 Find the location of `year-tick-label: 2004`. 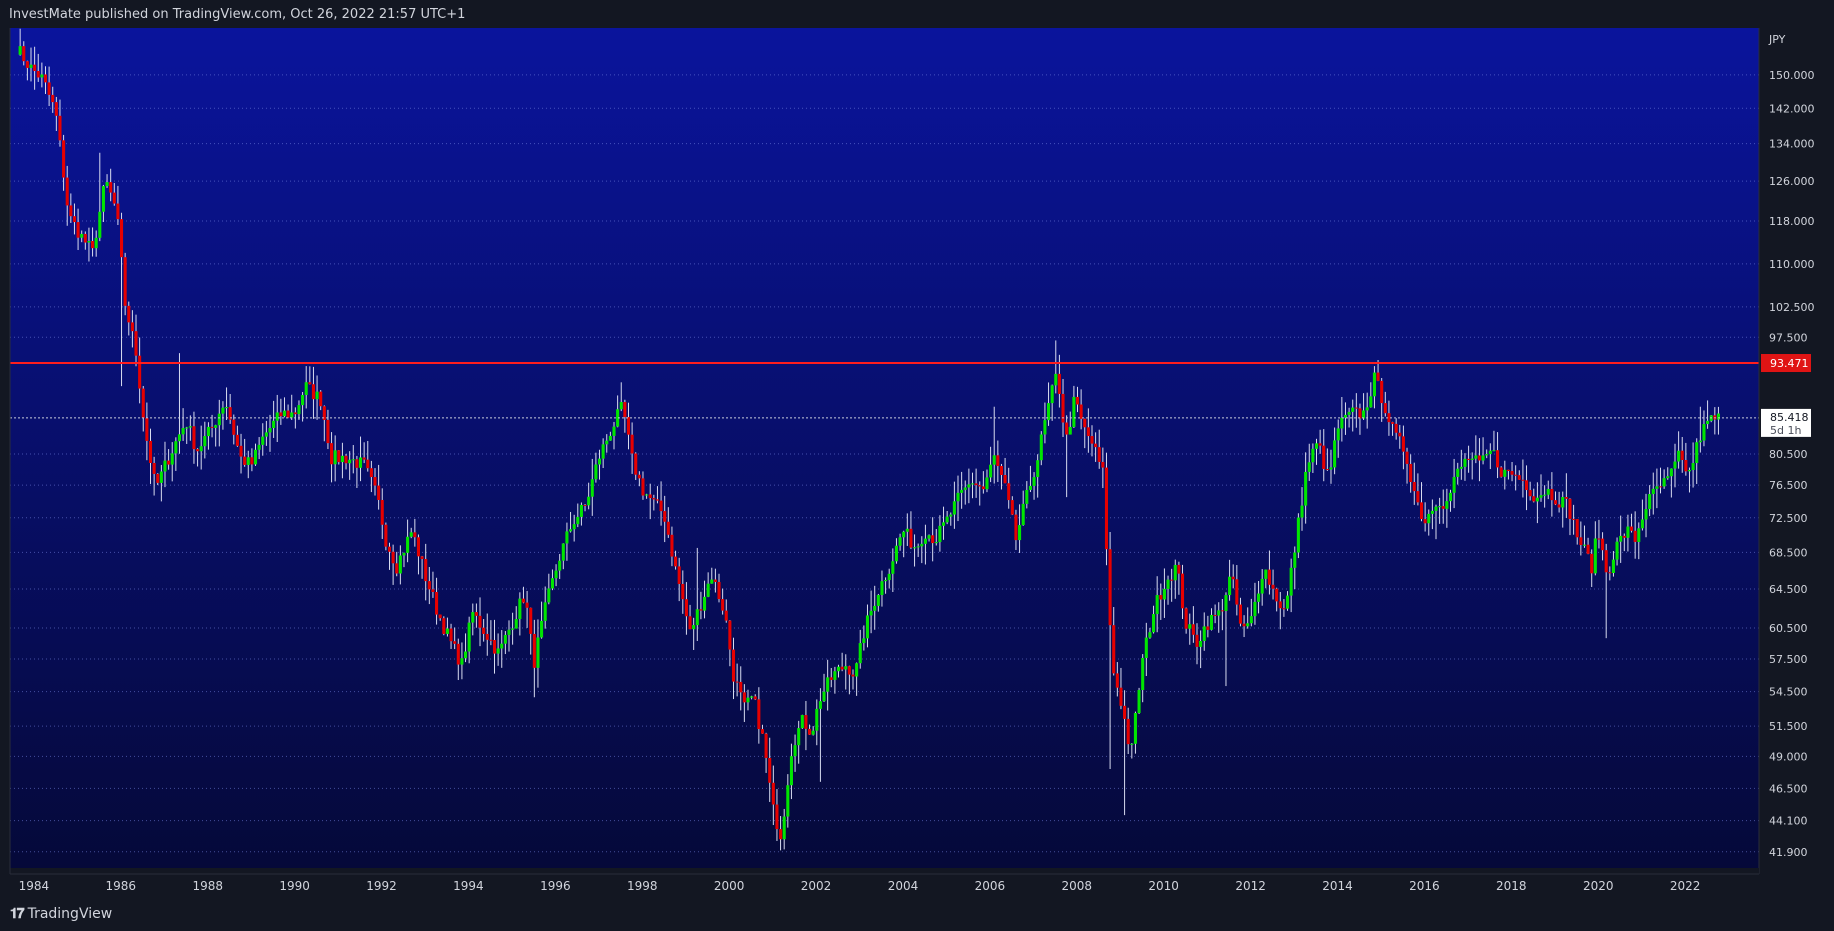

year-tick-label: 2004 is located at coordinates (903, 886).